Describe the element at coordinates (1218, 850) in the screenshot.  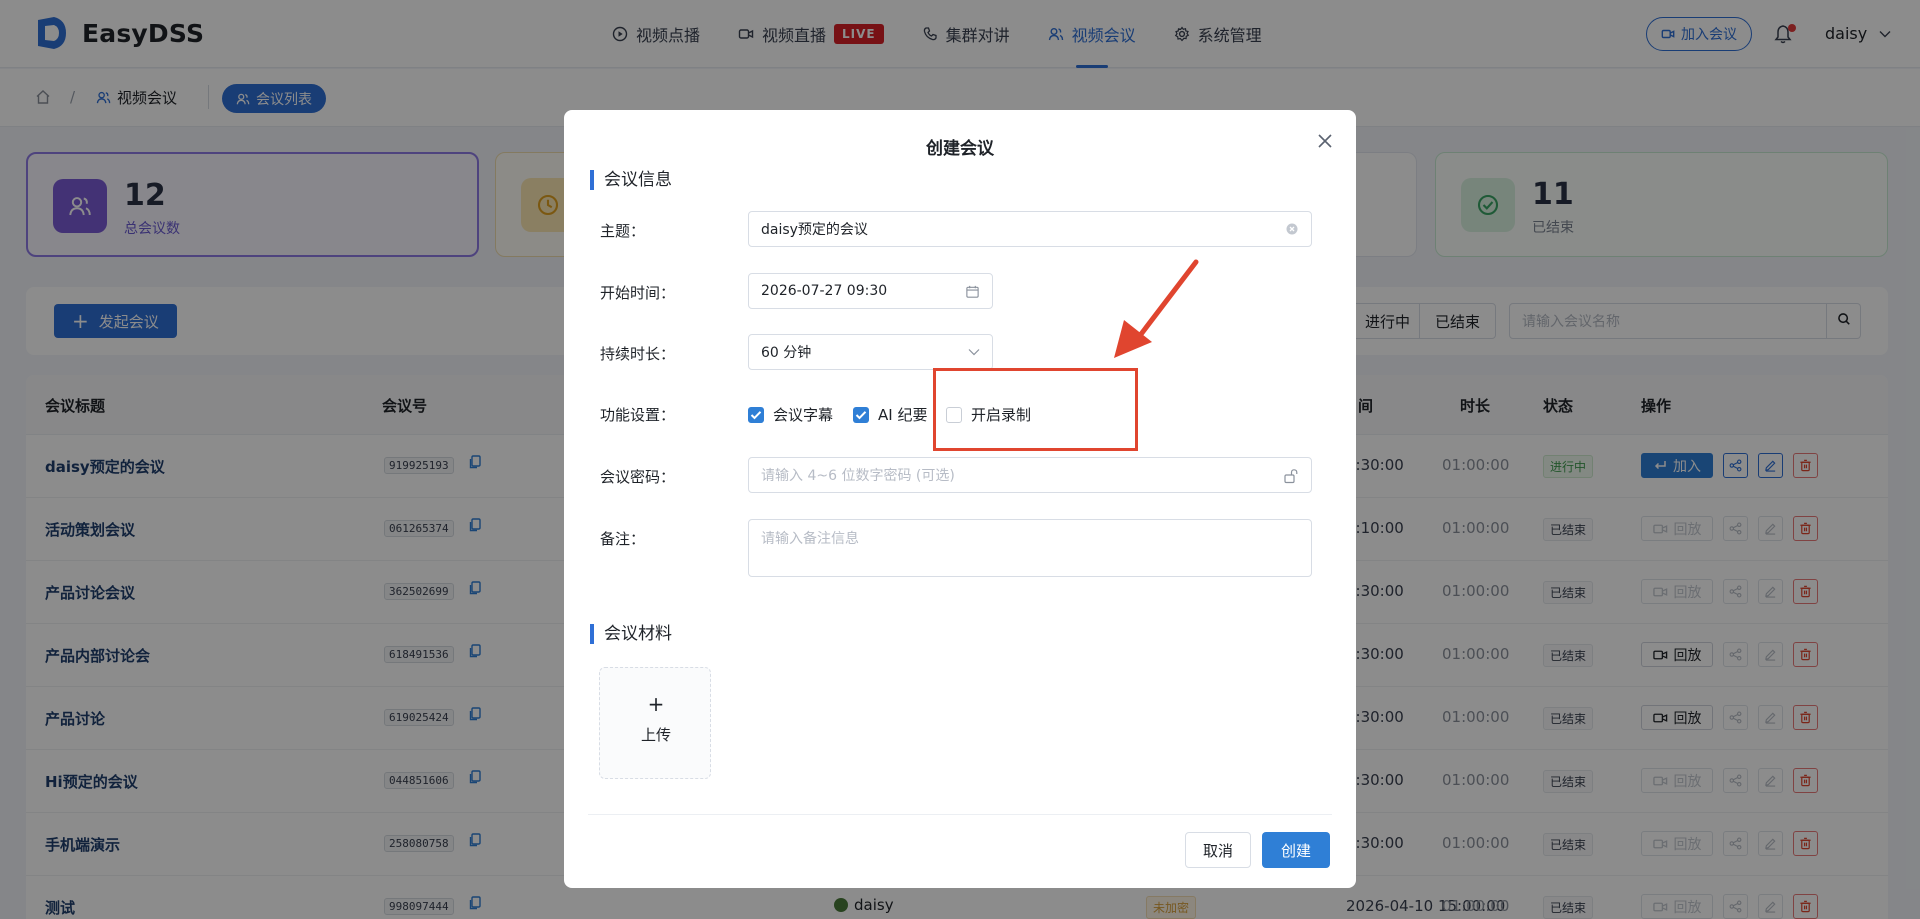
I see `cancel-button: 取消` at that location.